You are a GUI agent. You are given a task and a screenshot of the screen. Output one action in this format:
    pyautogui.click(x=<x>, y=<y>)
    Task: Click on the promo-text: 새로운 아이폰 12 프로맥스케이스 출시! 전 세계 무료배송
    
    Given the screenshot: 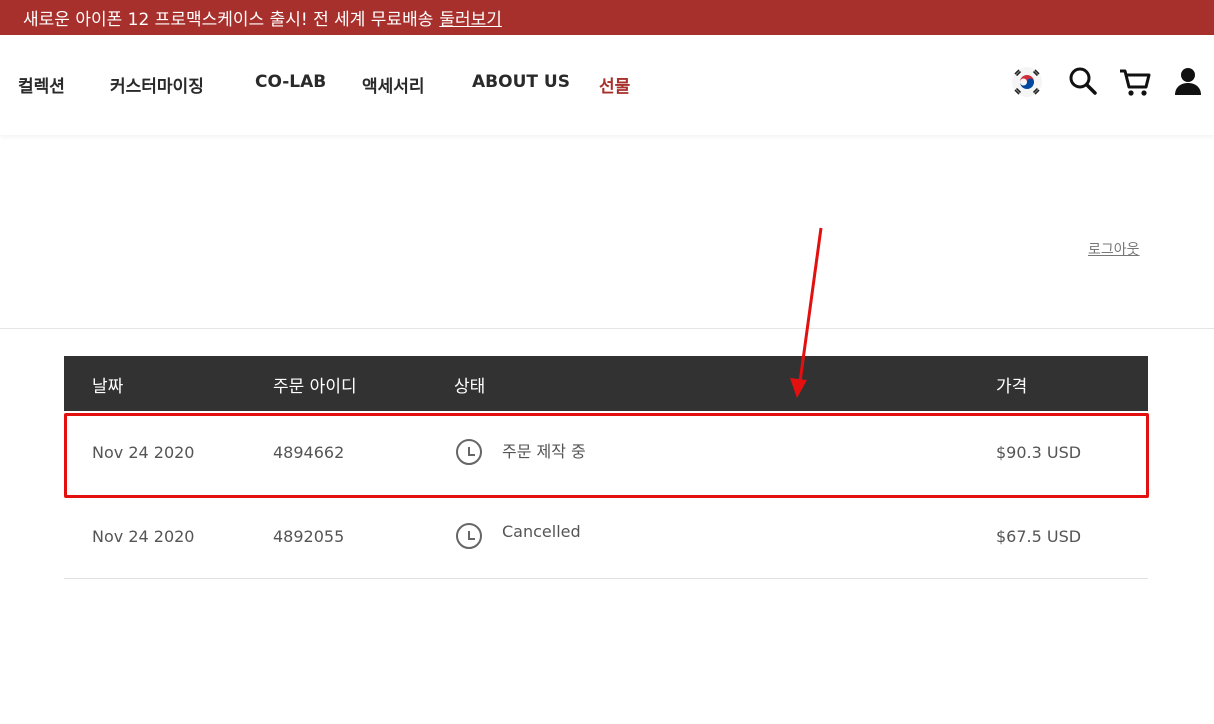 What is the action you would take?
    pyautogui.click(x=228, y=20)
    